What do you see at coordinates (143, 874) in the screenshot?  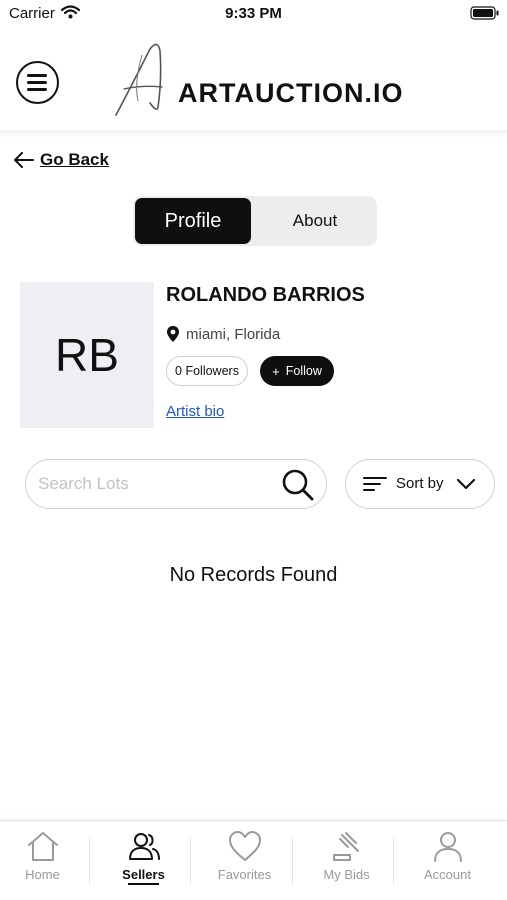 I see `tab-sellers-label: Sellers` at bounding box center [143, 874].